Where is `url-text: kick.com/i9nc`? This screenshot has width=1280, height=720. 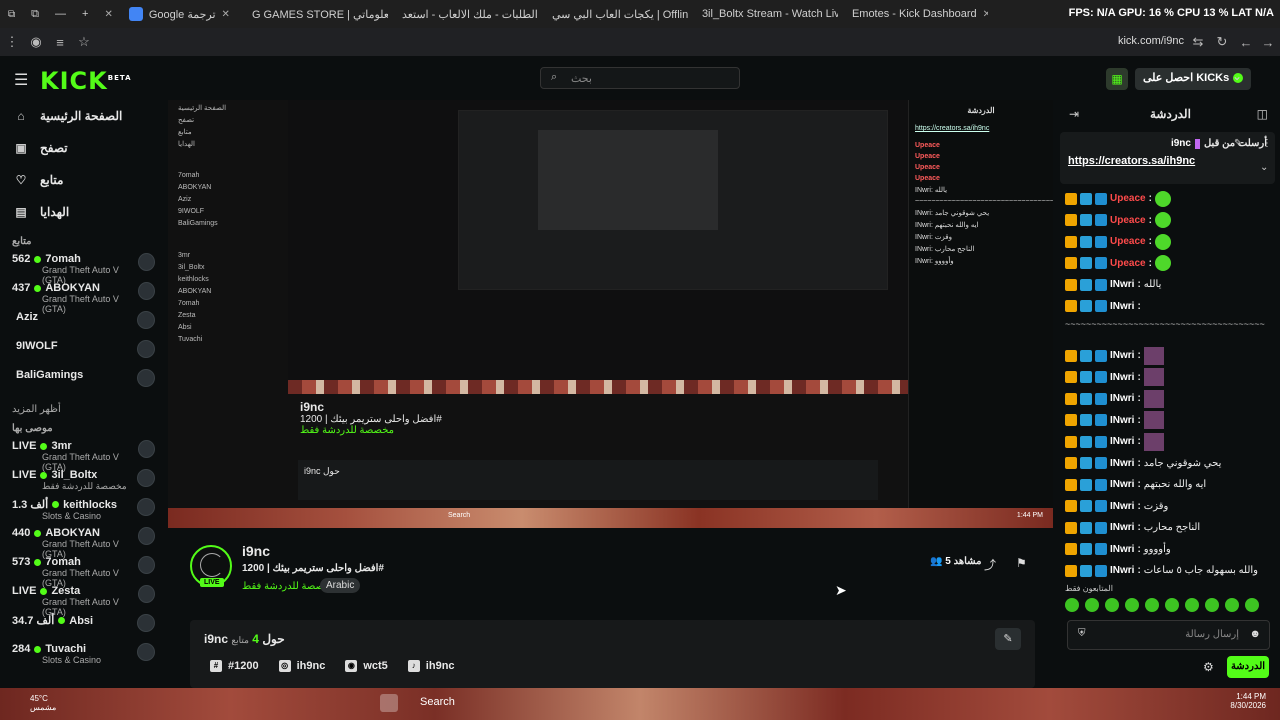
url-text: kick.com/i9nc is located at coordinates (1151, 41).